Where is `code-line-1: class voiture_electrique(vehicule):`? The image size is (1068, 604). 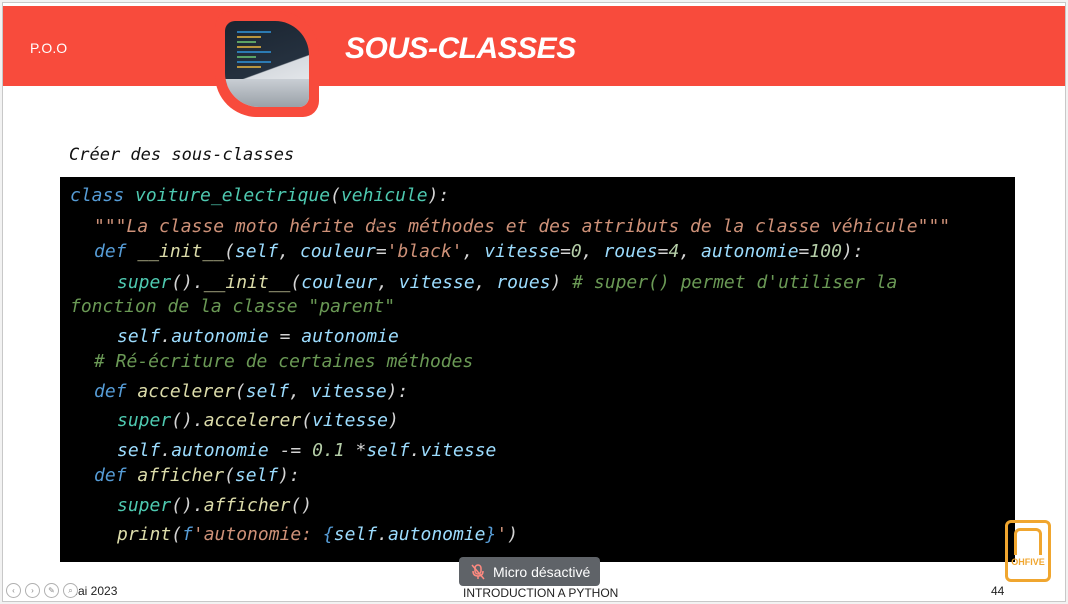
code-line-1: class voiture_electrique(vehicule): is located at coordinates (260, 195).